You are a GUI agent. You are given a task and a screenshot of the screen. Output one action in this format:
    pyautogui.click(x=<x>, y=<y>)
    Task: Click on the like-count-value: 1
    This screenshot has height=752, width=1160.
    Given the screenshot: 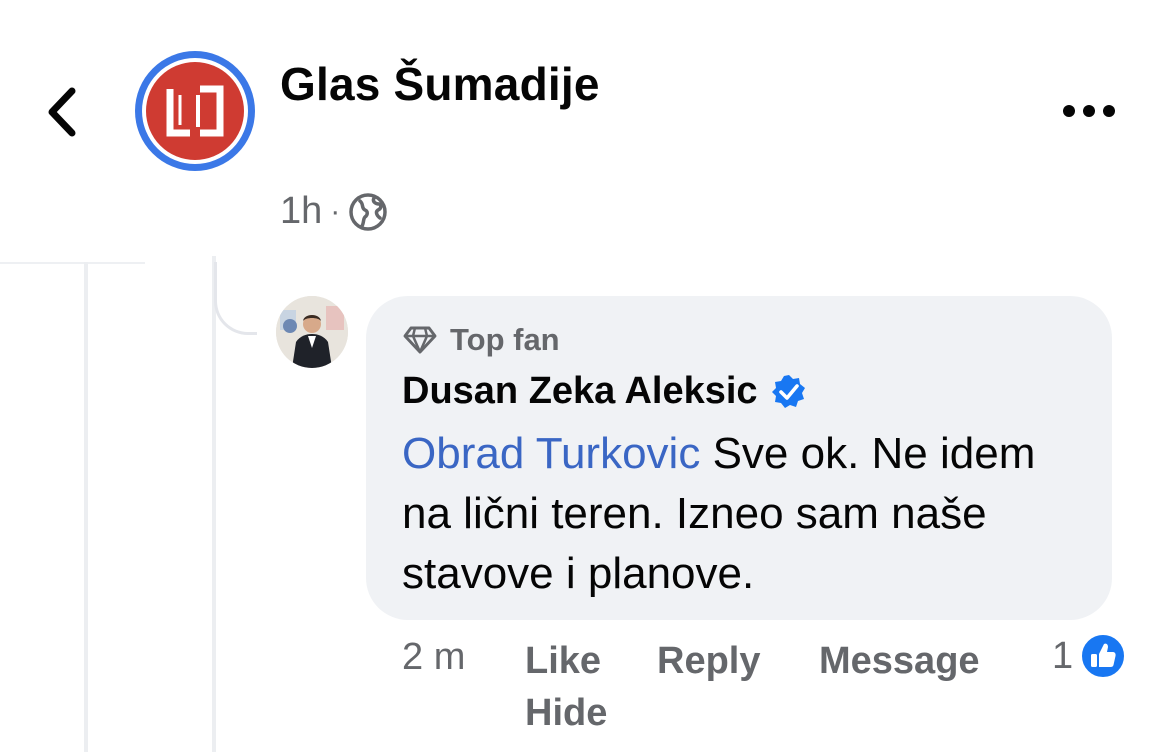 What is the action you would take?
    pyautogui.click(x=1063, y=655)
    